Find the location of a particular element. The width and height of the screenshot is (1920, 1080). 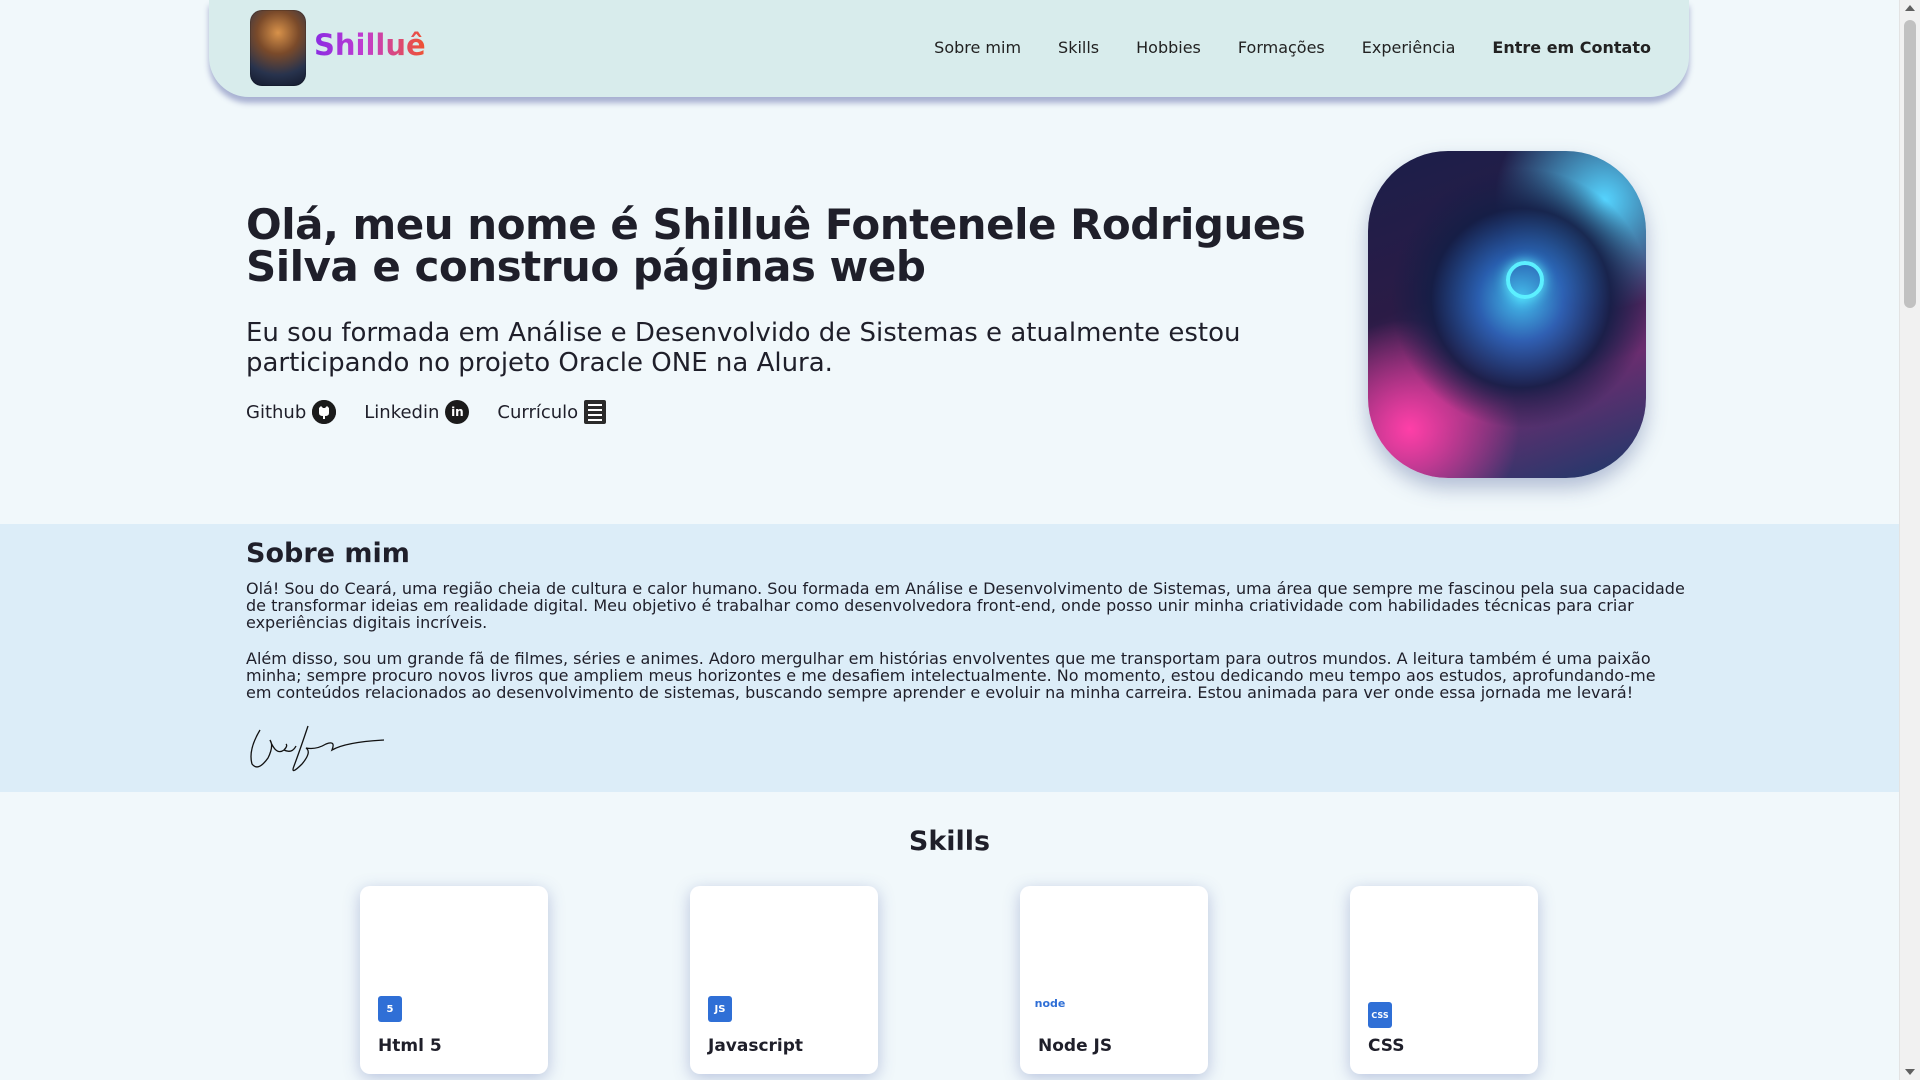

skill-card-label: CSS is located at coordinates (1386, 1046).